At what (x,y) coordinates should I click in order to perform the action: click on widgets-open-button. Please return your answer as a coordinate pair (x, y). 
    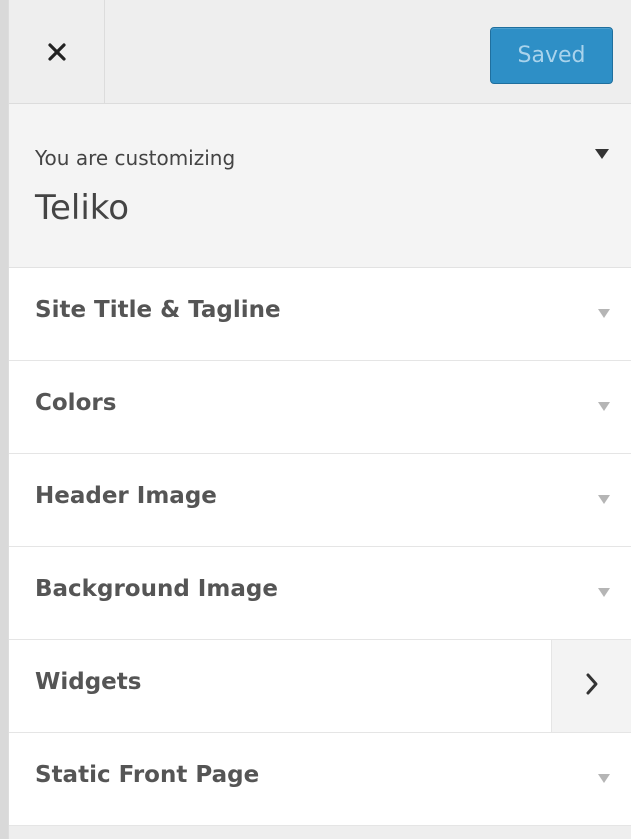
    Looking at the image, I should click on (591, 686).